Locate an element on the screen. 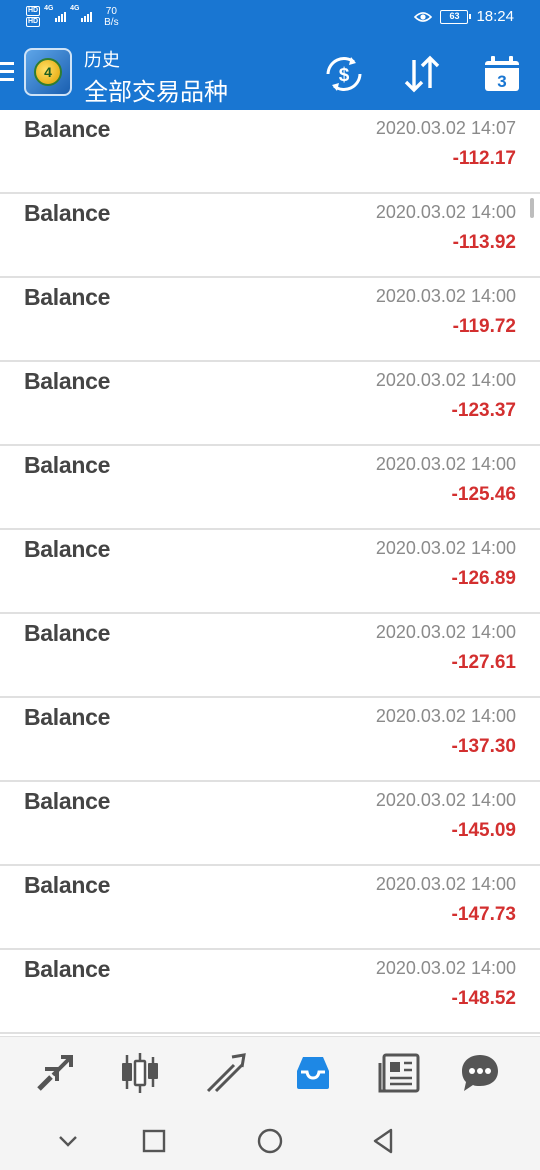 This screenshot has width=540, height=1170. mt4-logo: 4 is located at coordinates (48, 72).